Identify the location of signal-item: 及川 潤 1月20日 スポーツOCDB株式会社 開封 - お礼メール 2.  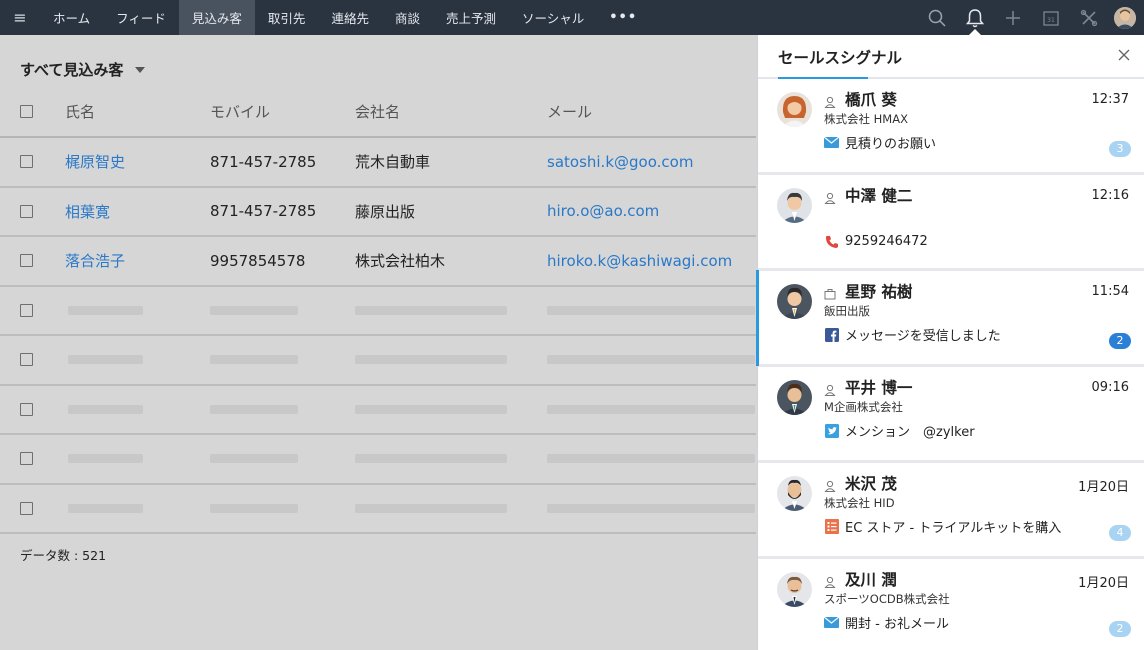
(951, 604).